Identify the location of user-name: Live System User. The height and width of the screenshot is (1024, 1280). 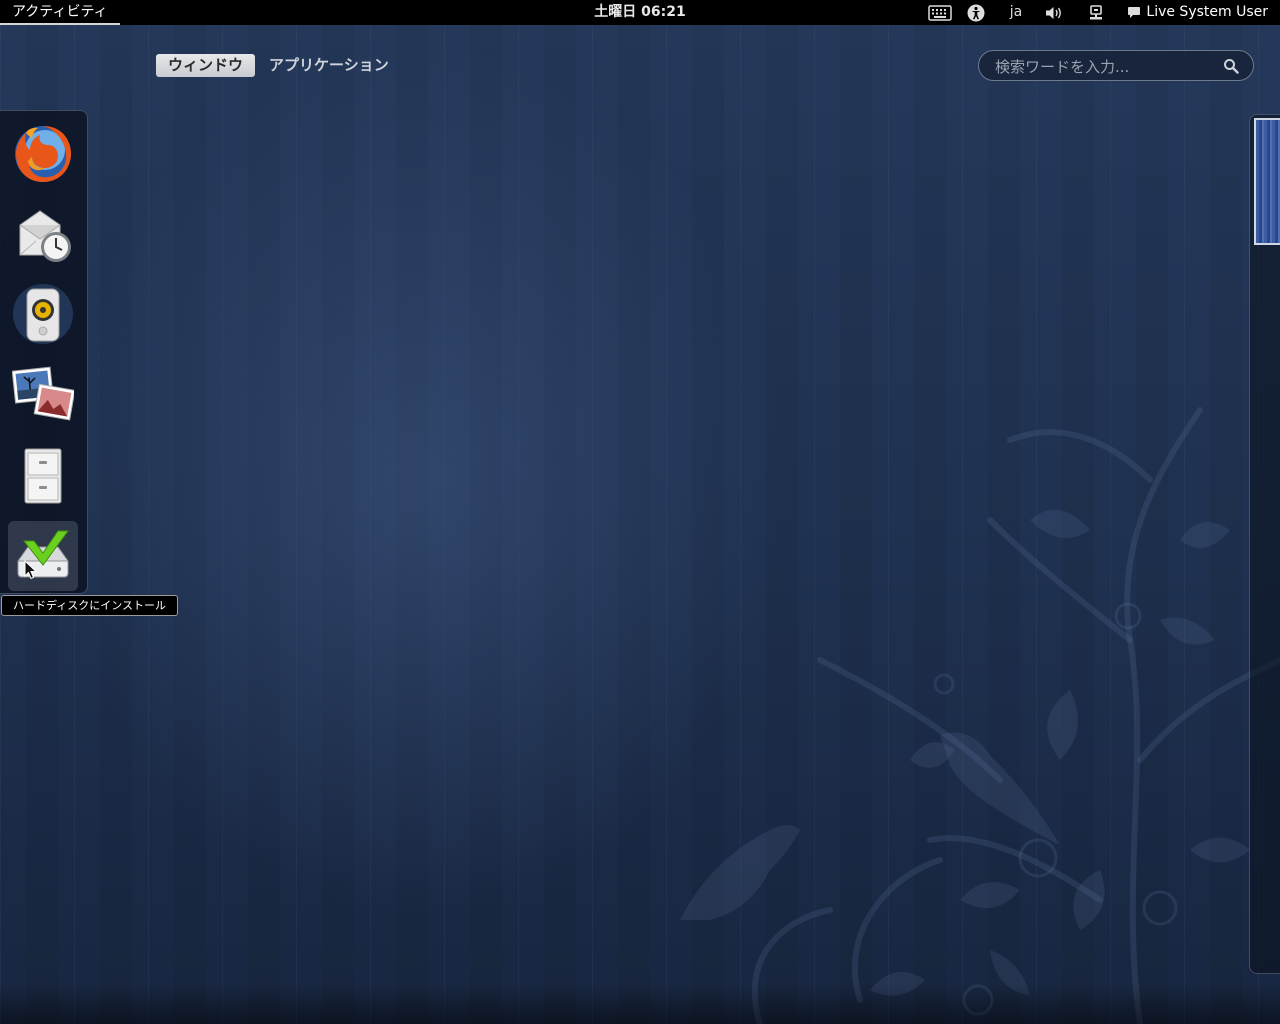
(1207, 12).